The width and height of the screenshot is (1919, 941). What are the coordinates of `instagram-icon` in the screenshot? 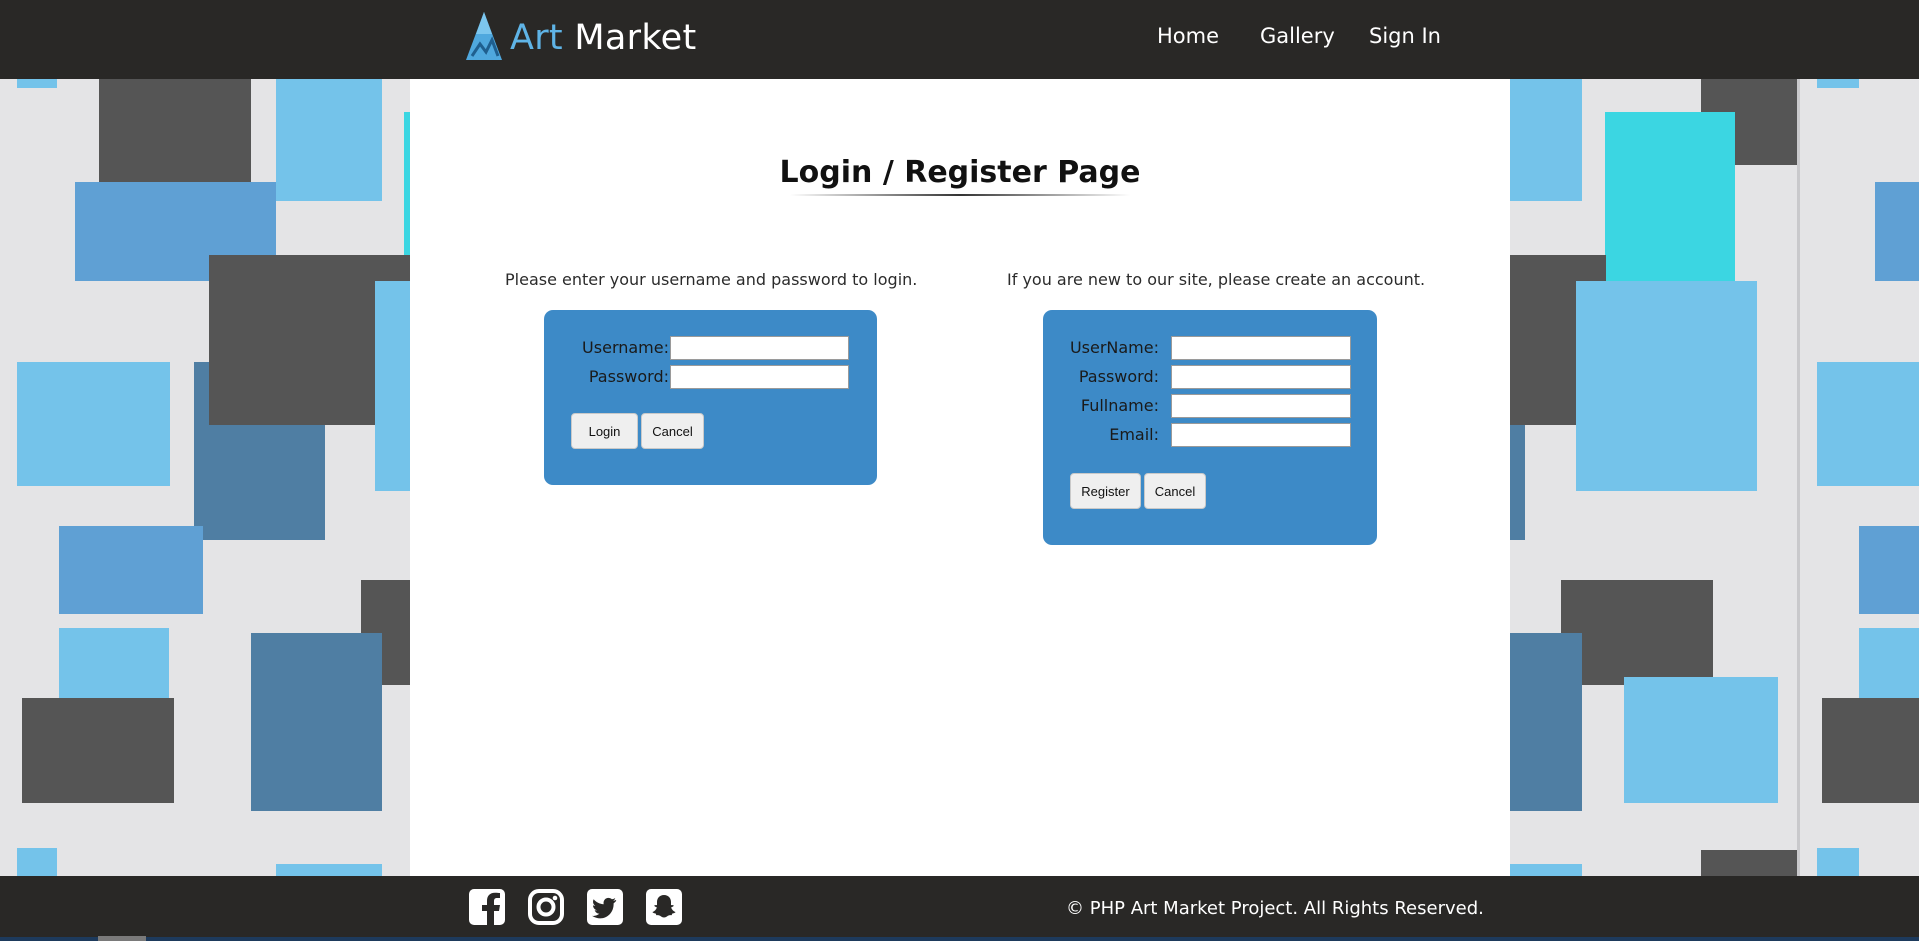 It's located at (546, 907).